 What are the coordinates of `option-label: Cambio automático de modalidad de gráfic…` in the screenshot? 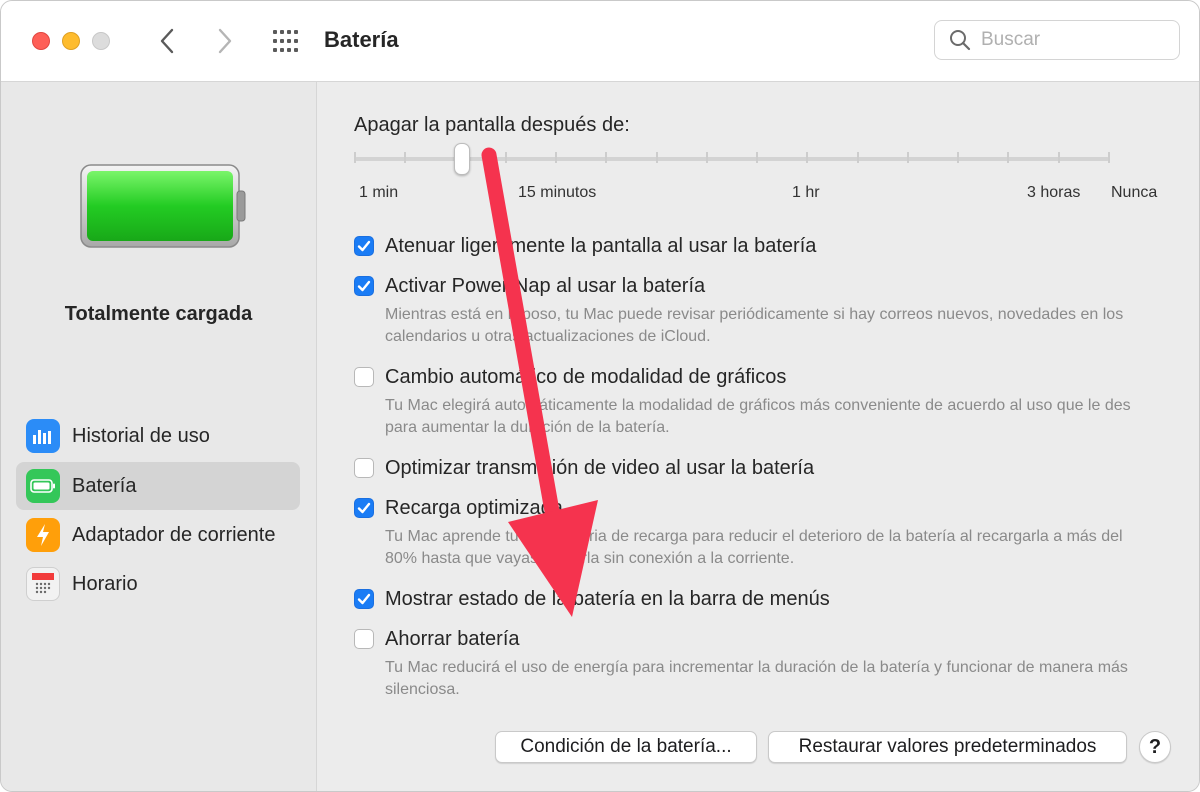 It's located at (586, 377).